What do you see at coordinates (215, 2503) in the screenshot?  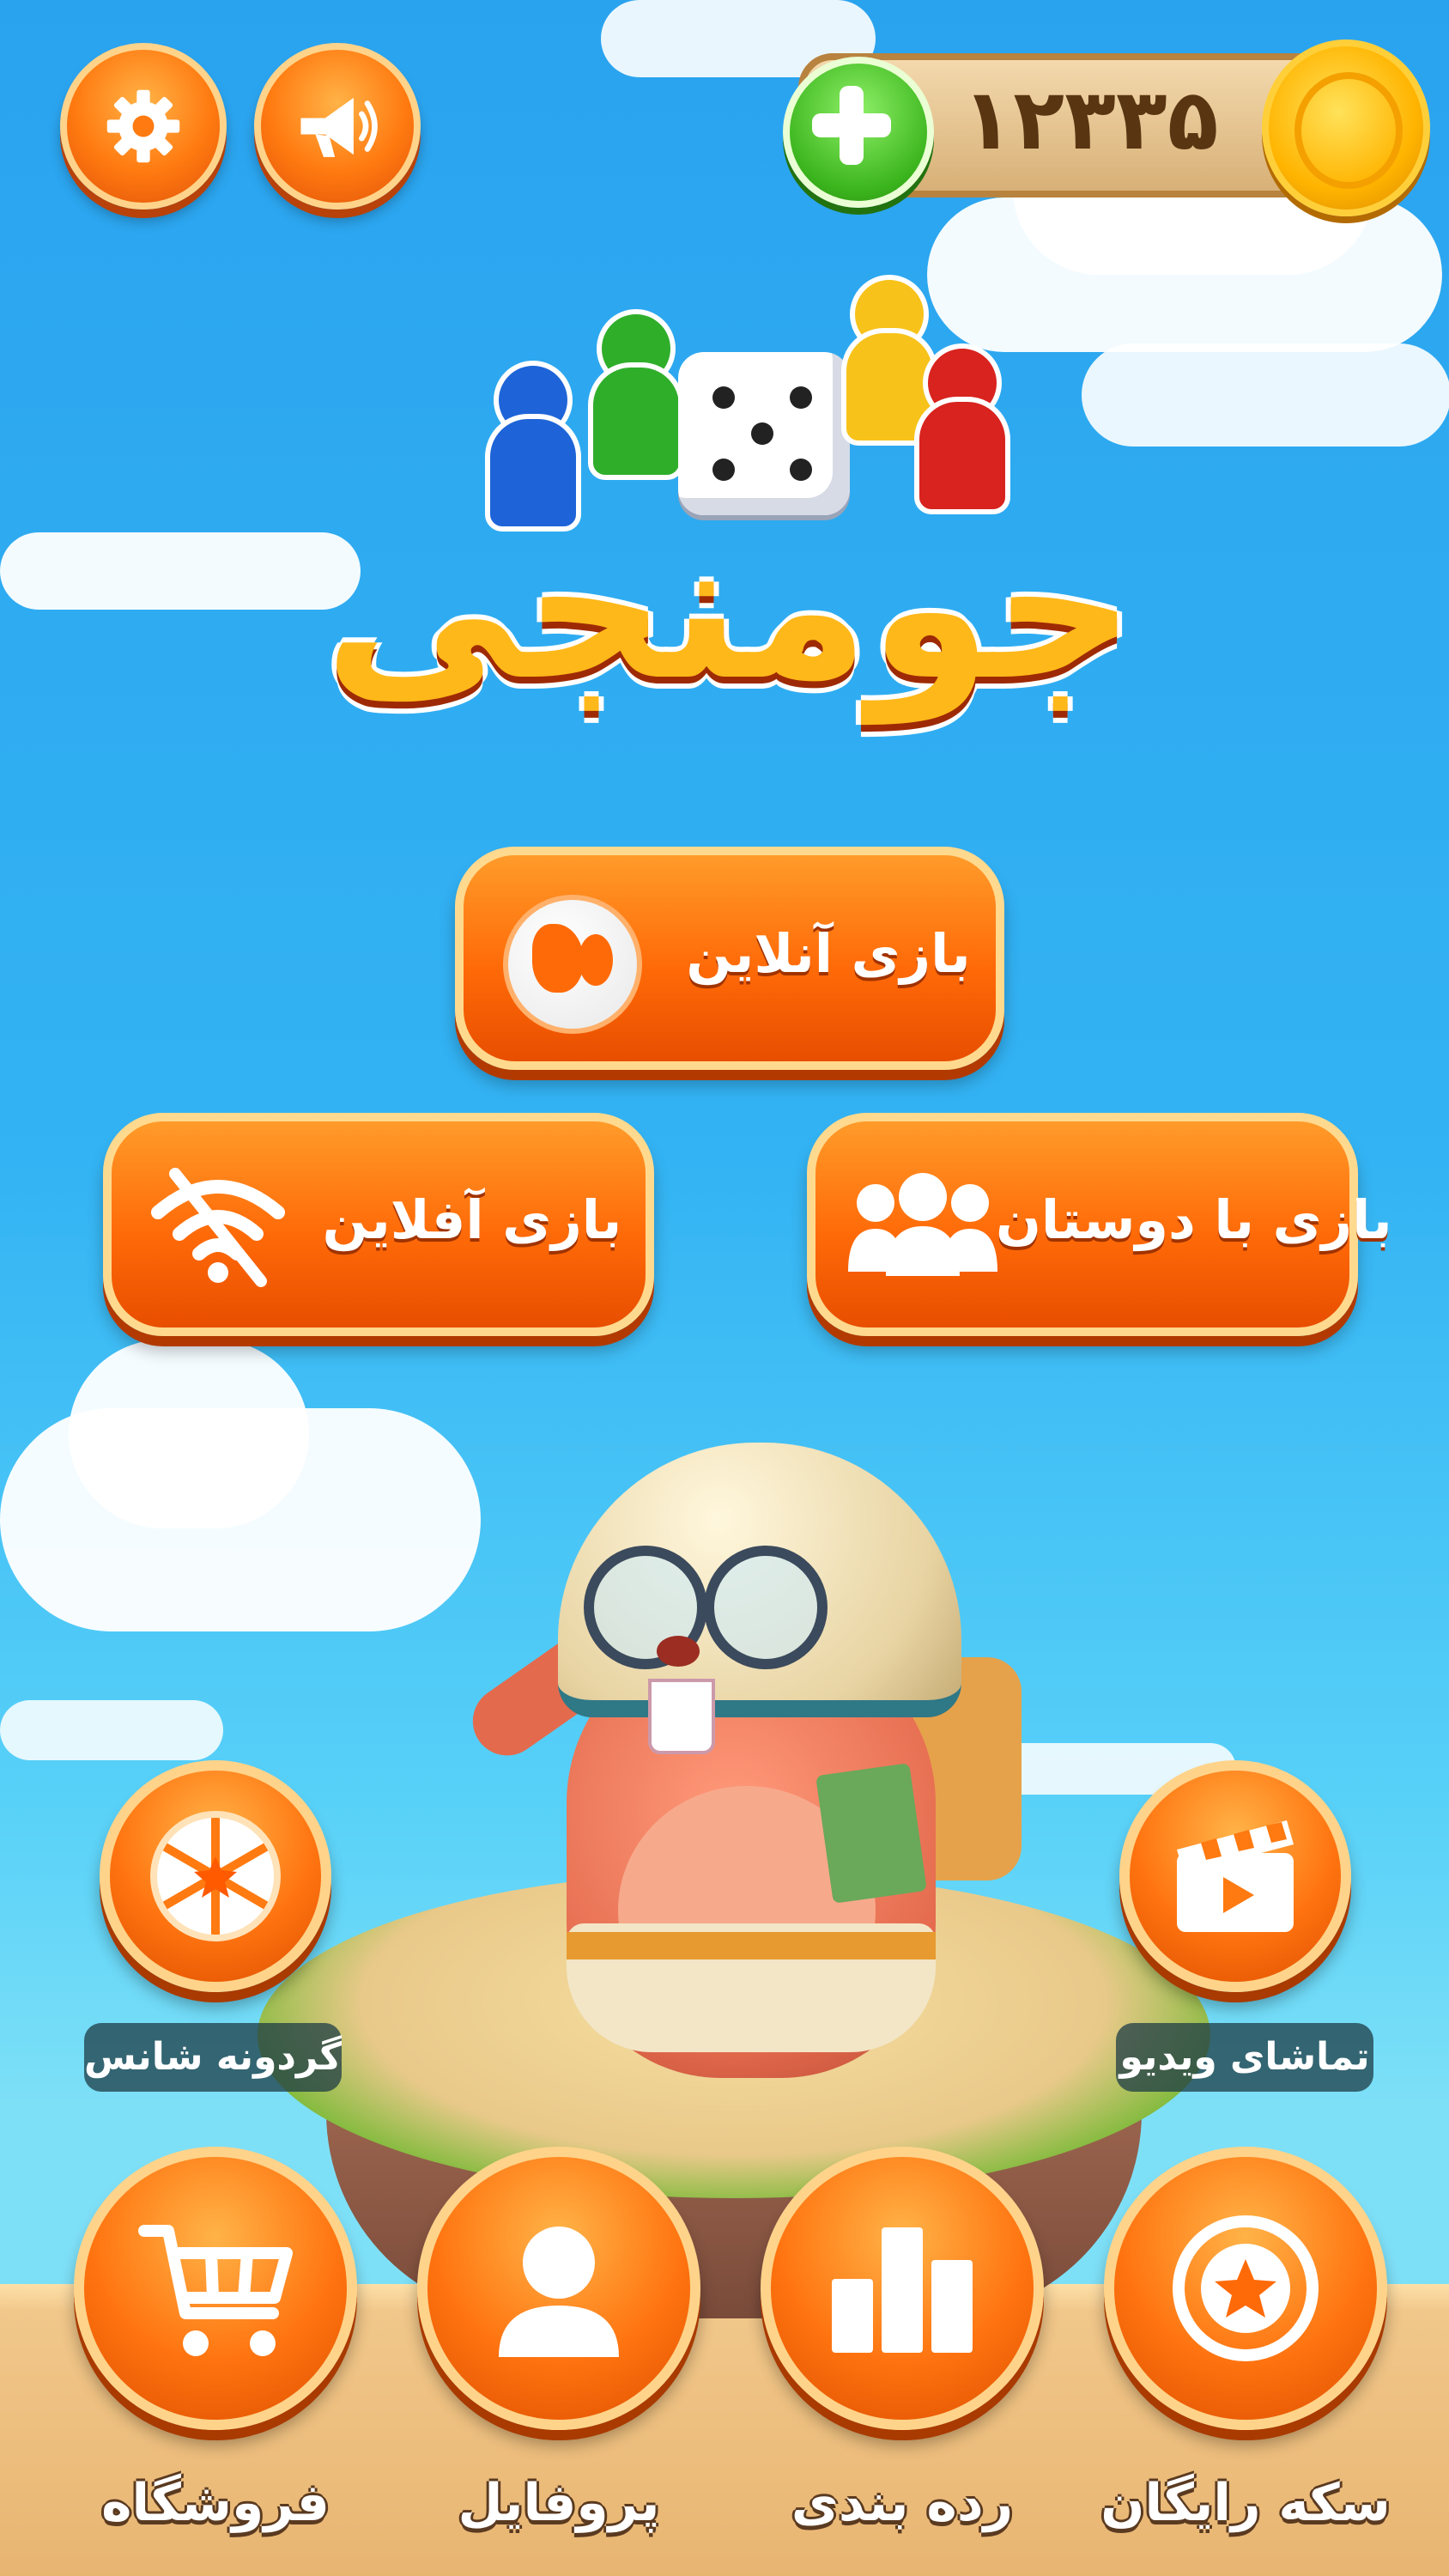 I see `shop-label: فروشگاه` at bounding box center [215, 2503].